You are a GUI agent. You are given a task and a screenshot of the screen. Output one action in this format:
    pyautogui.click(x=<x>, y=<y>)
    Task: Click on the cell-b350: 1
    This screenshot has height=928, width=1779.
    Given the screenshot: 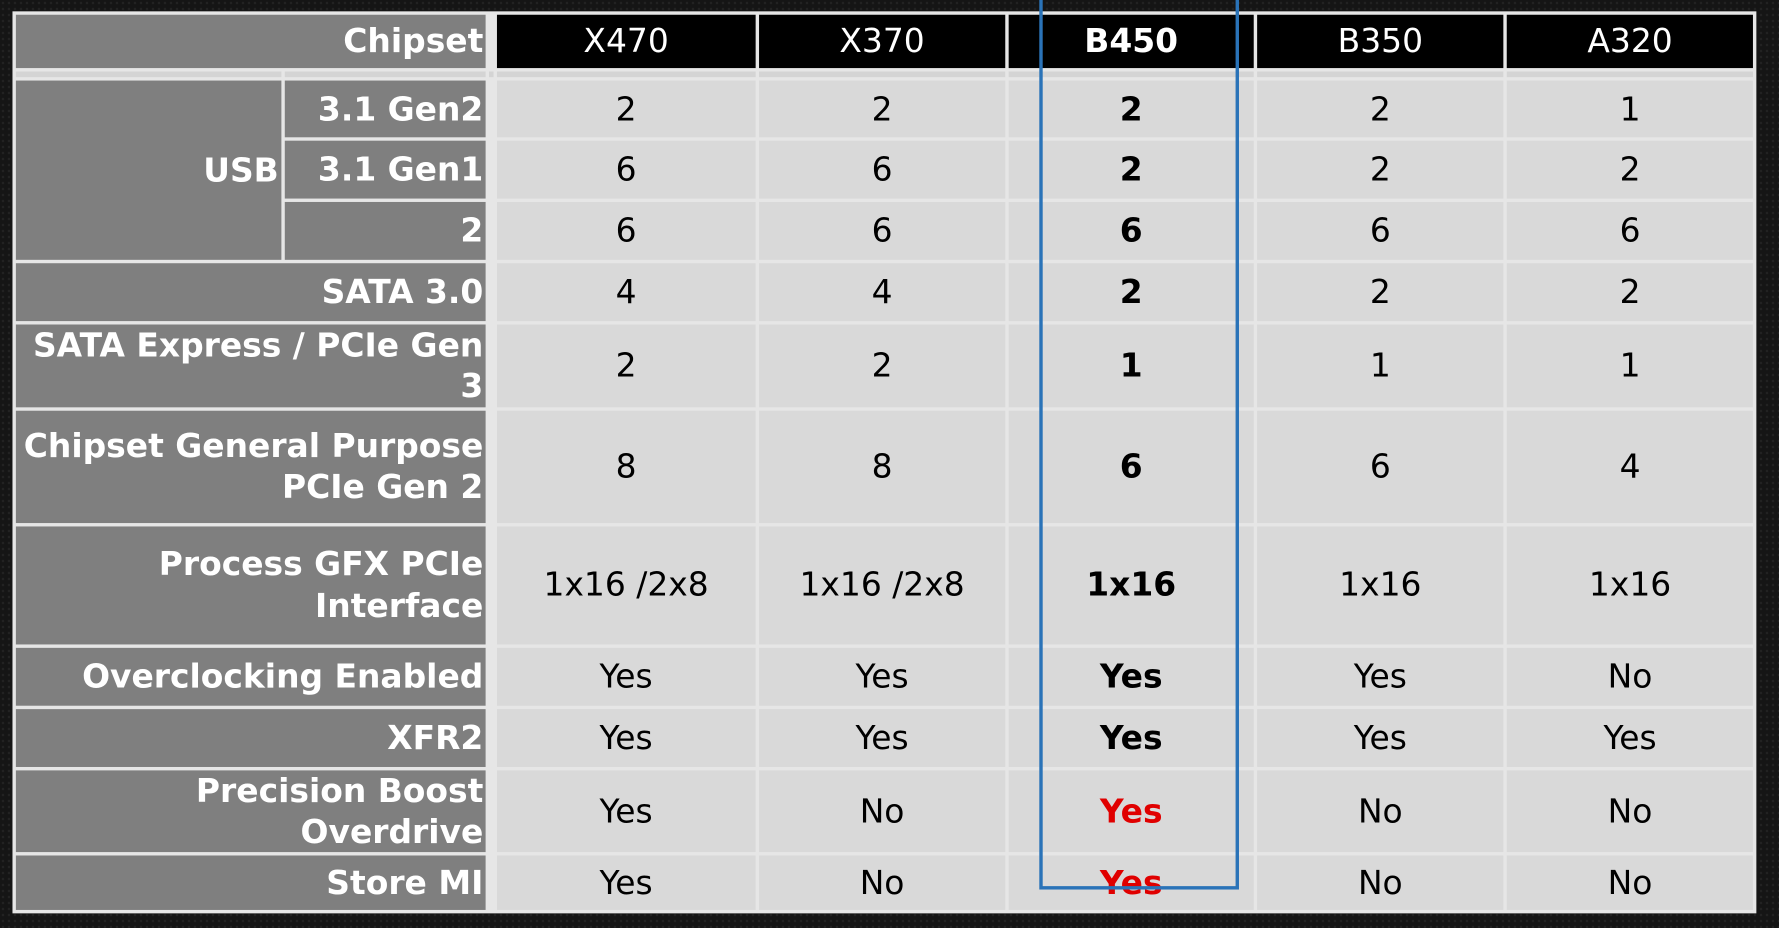 What is the action you would take?
    pyautogui.click(x=1380, y=365)
    